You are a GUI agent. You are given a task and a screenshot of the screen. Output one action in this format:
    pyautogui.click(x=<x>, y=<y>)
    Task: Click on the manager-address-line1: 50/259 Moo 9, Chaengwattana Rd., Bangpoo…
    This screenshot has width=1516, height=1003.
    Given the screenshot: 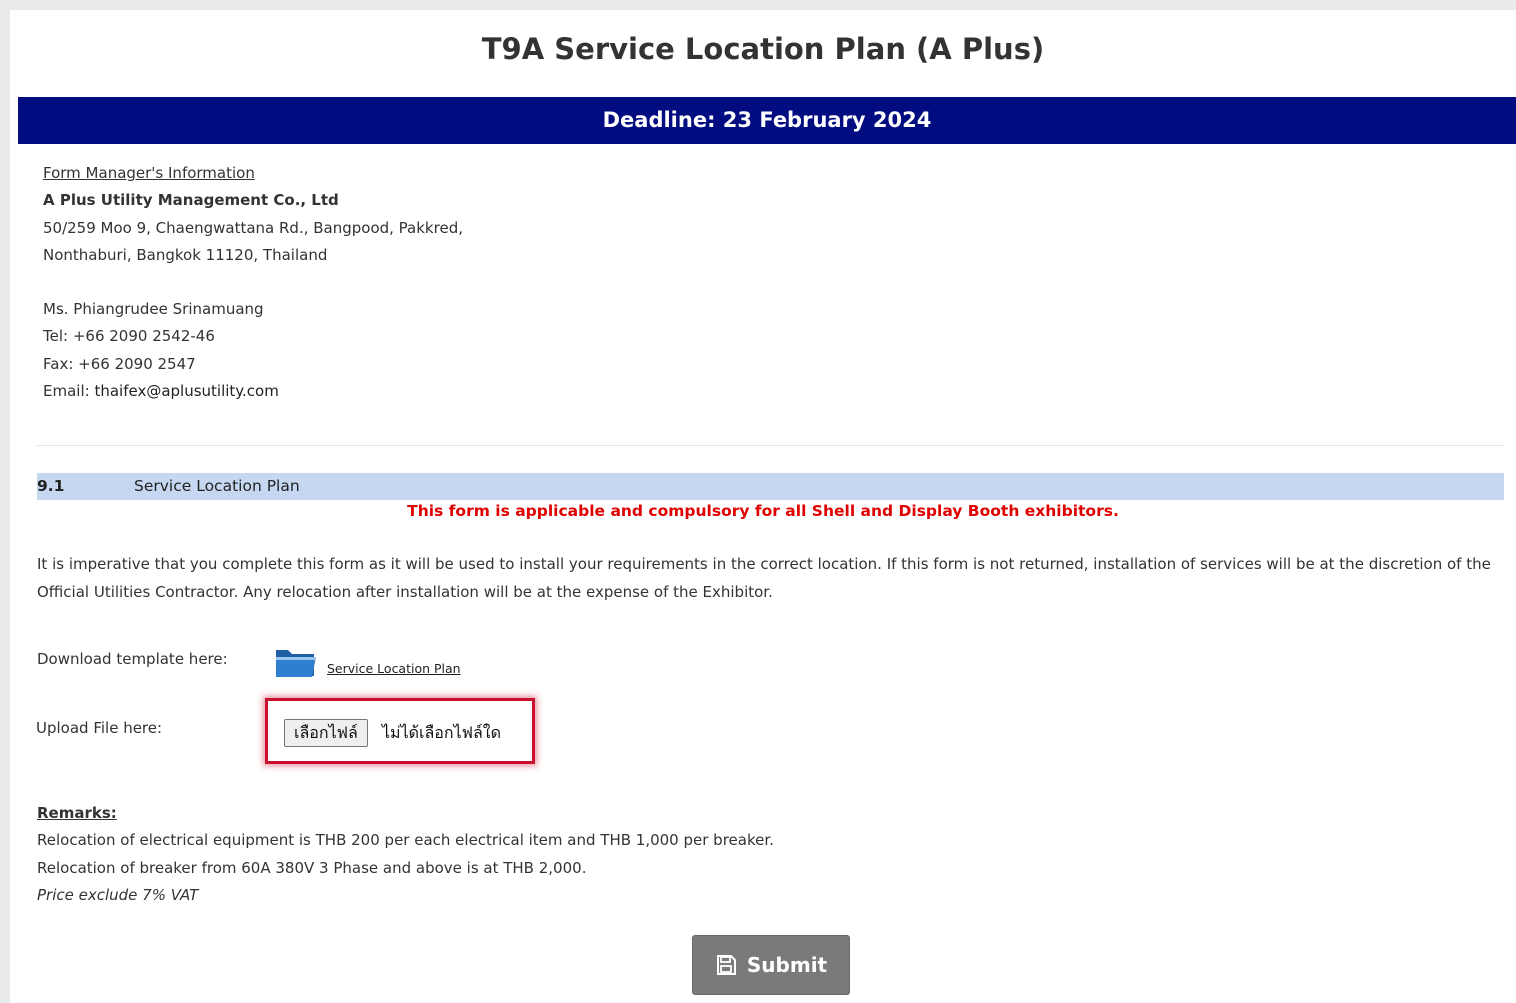 What is the action you would take?
    pyautogui.click(x=253, y=227)
    